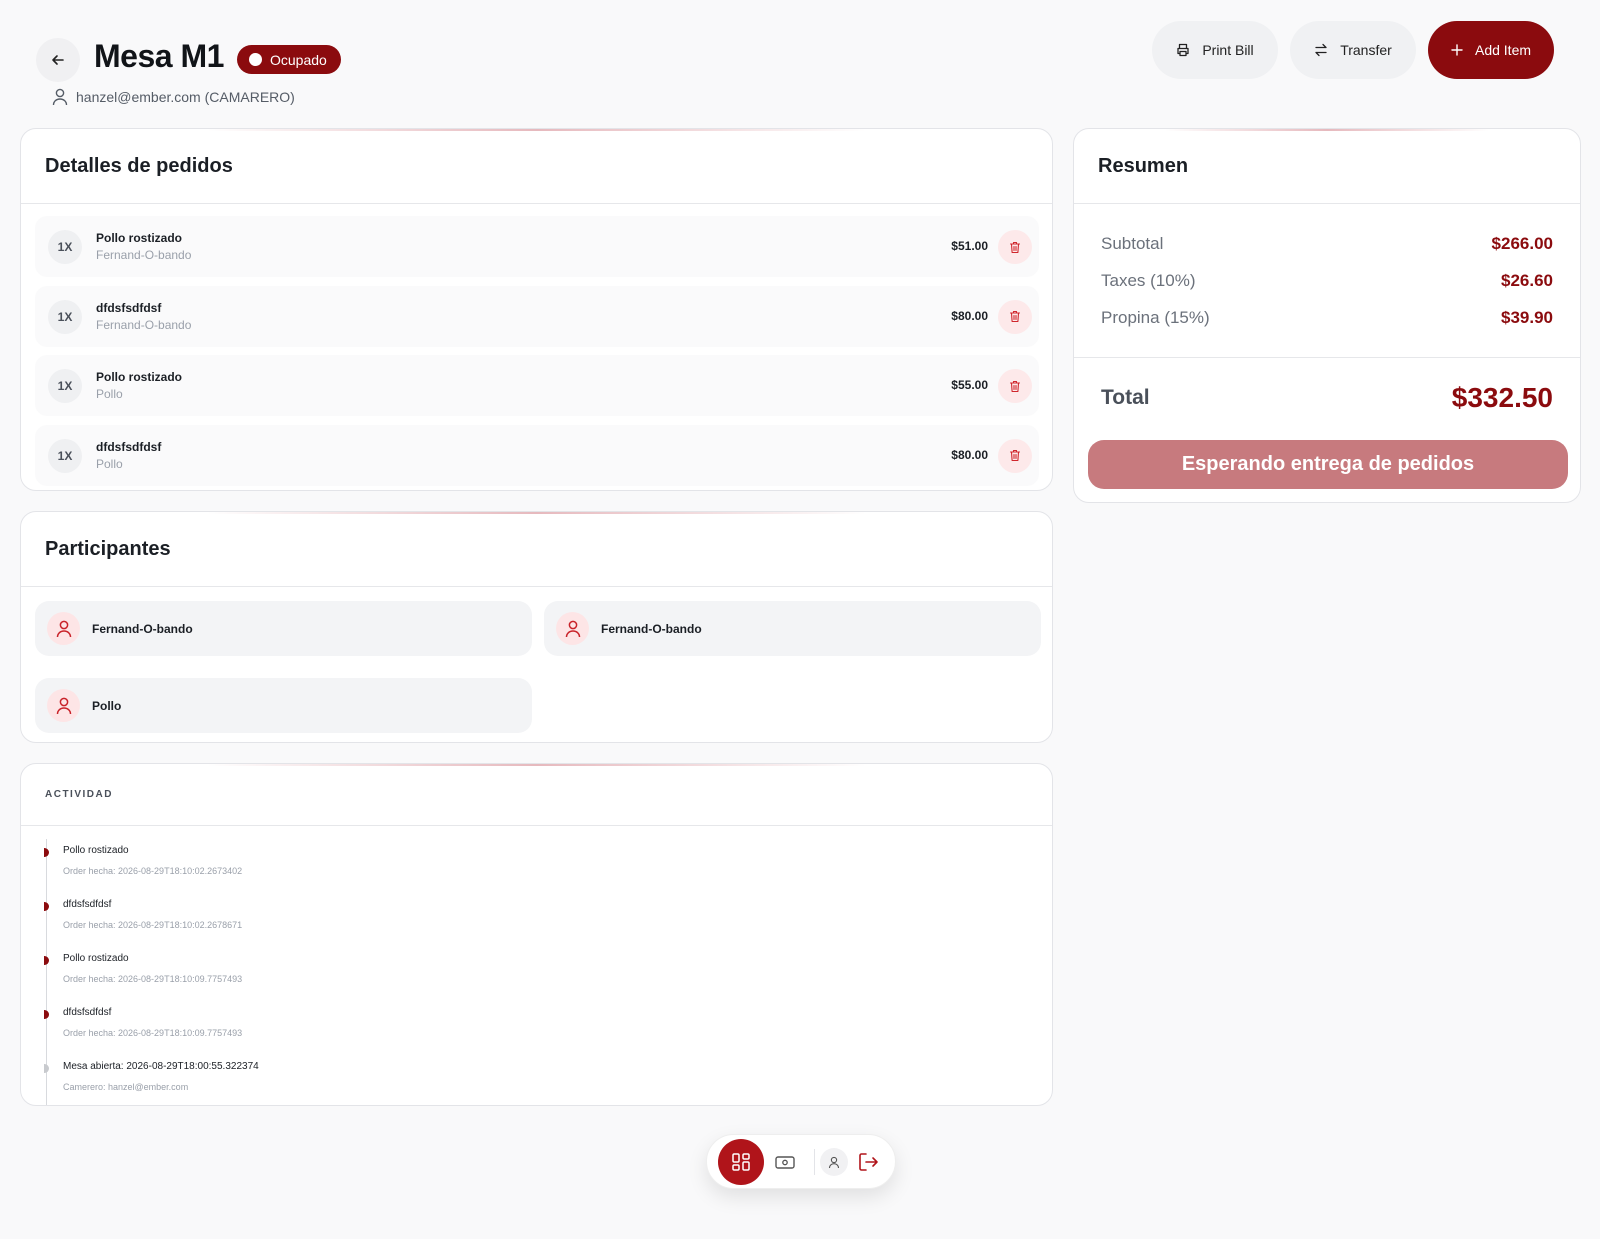 The image size is (1600, 1239). Describe the element at coordinates (1366, 50) in the screenshot. I see `transfer-label: Transfer` at that location.